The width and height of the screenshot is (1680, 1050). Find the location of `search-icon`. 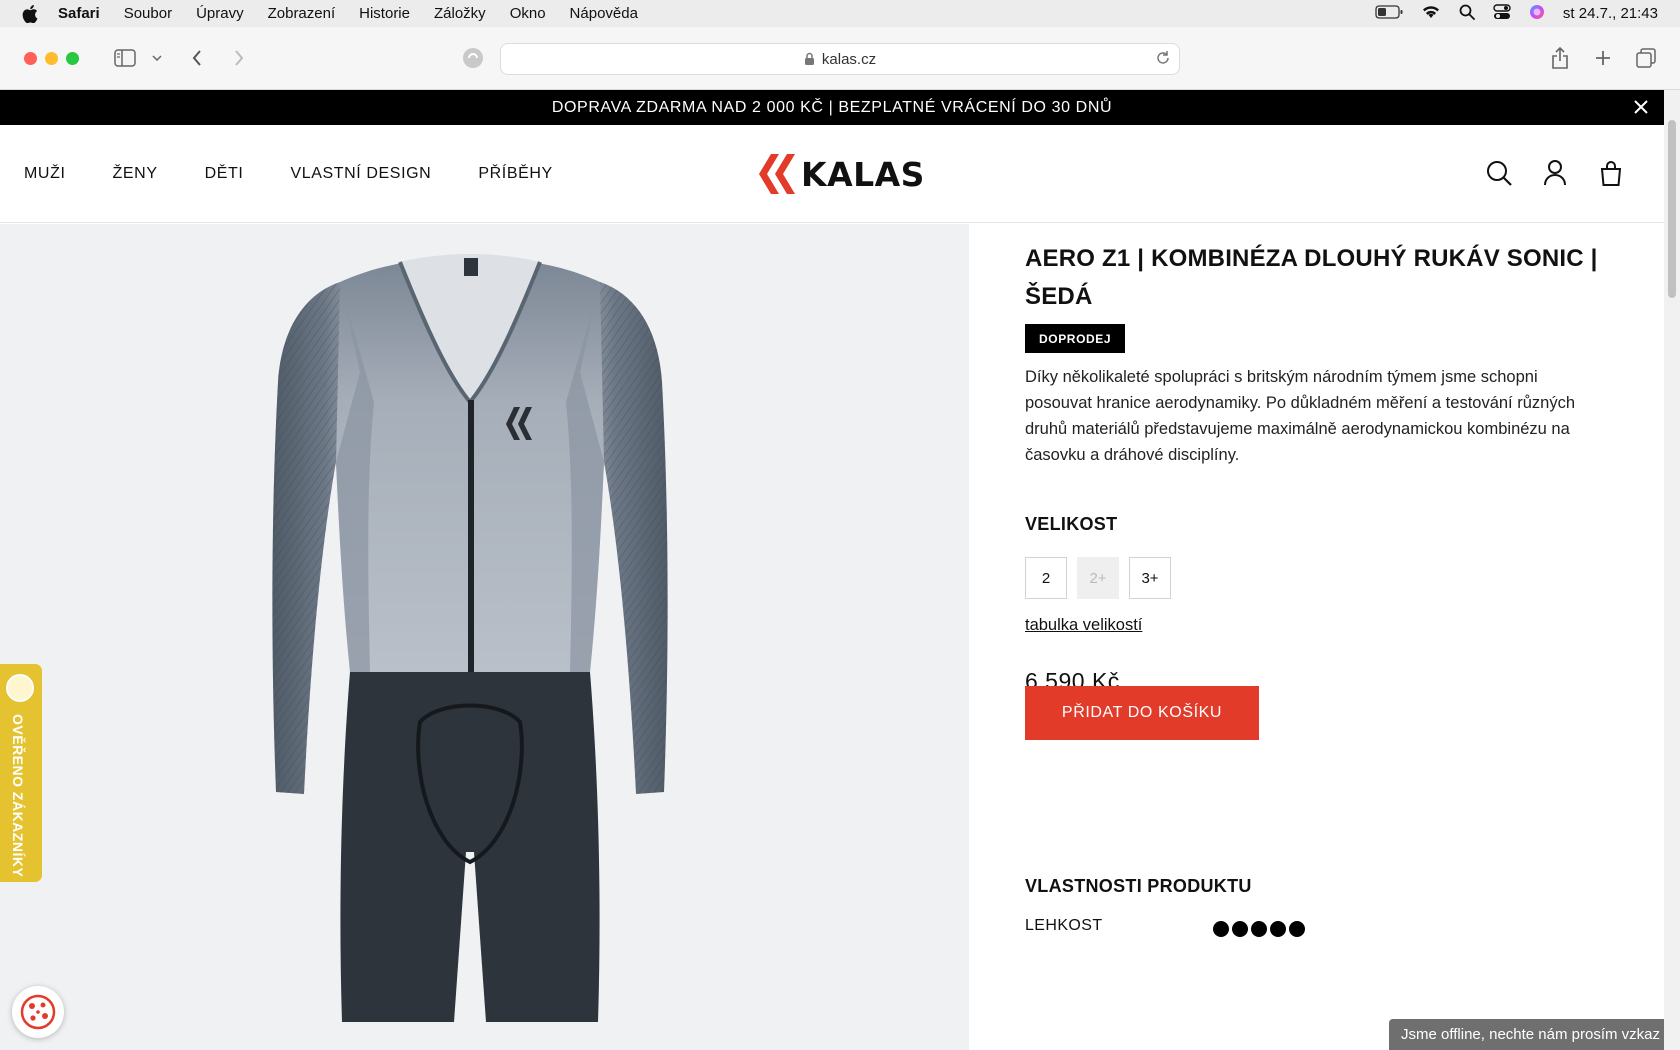

search-icon is located at coordinates (1499, 173).